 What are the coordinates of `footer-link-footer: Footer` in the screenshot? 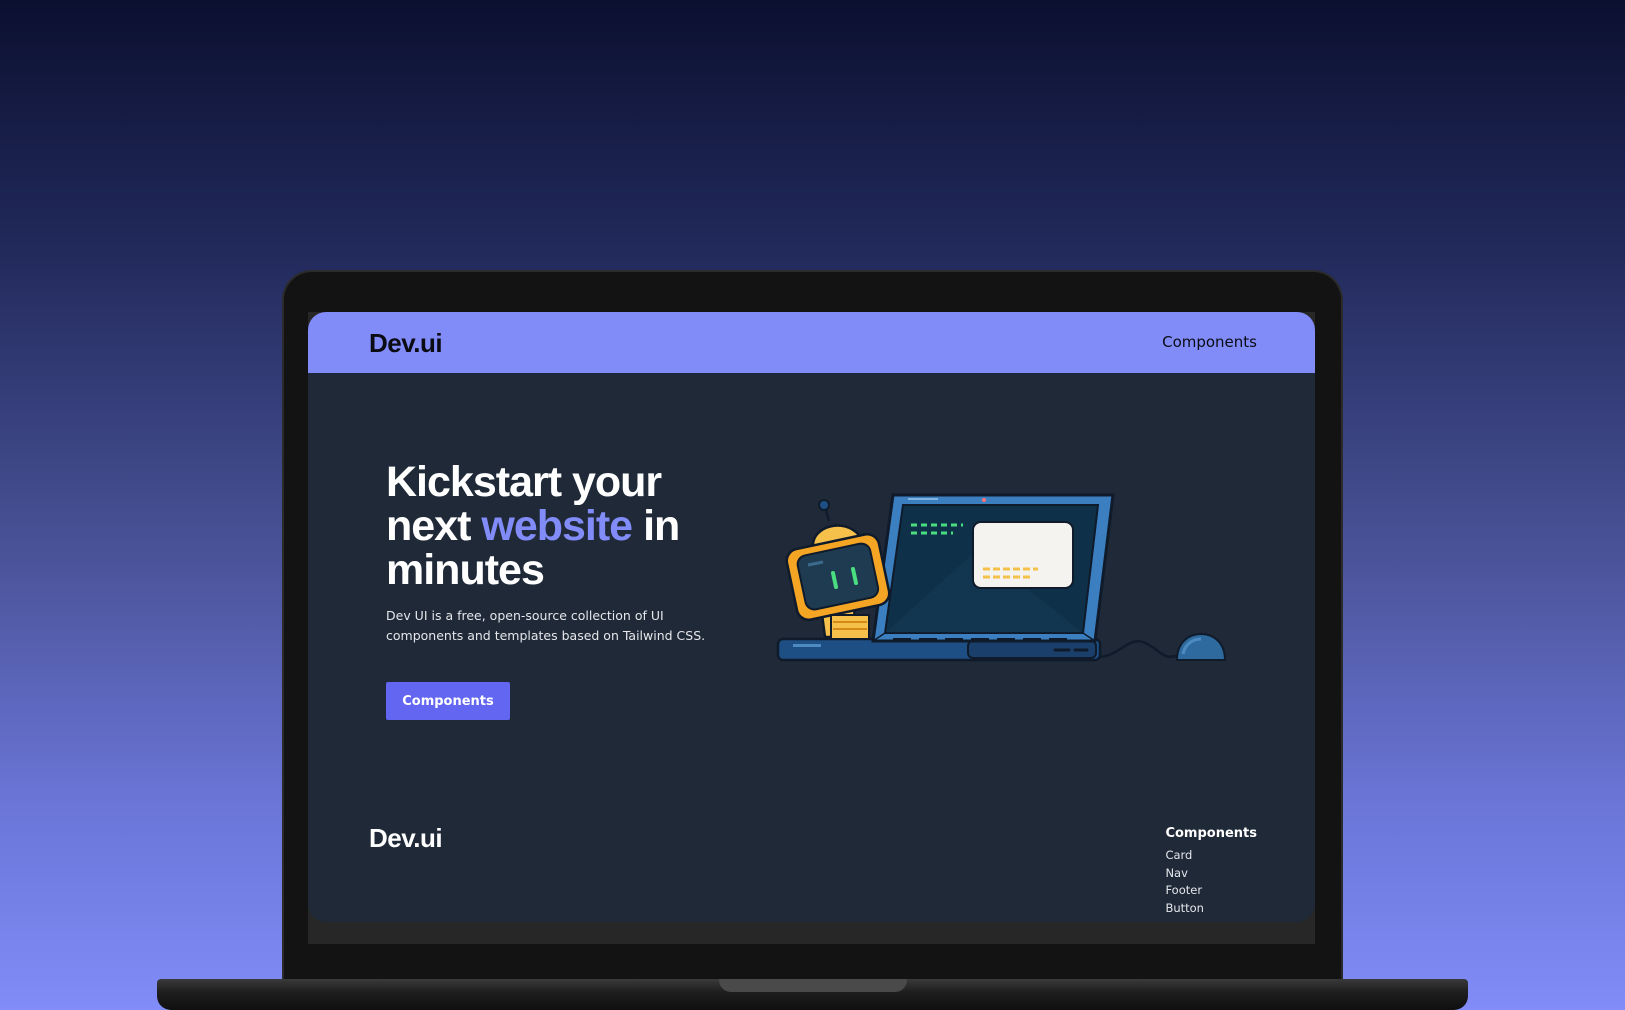 It's located at (1211, 891).